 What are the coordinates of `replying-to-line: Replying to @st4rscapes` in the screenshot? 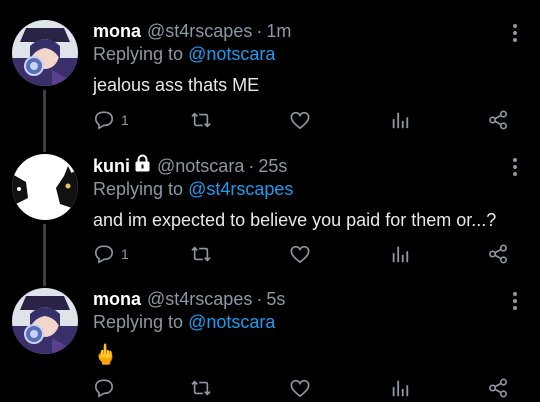 It's located at (296, 189).